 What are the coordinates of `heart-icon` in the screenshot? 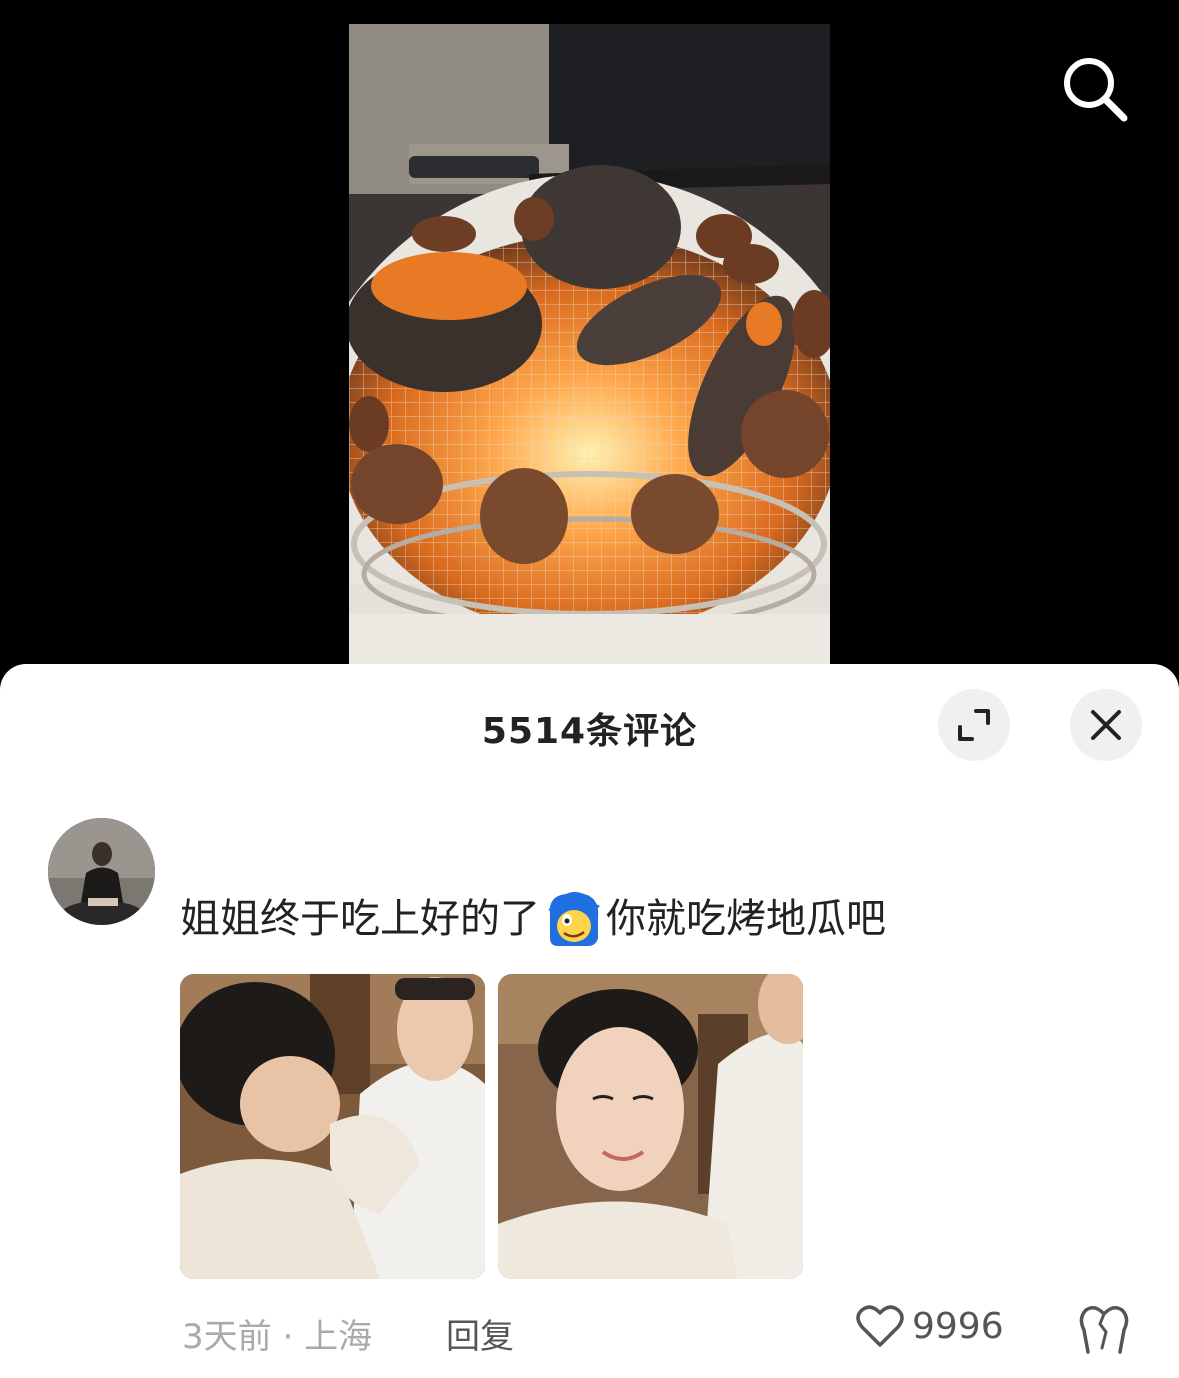 It's located at (880, 1326).